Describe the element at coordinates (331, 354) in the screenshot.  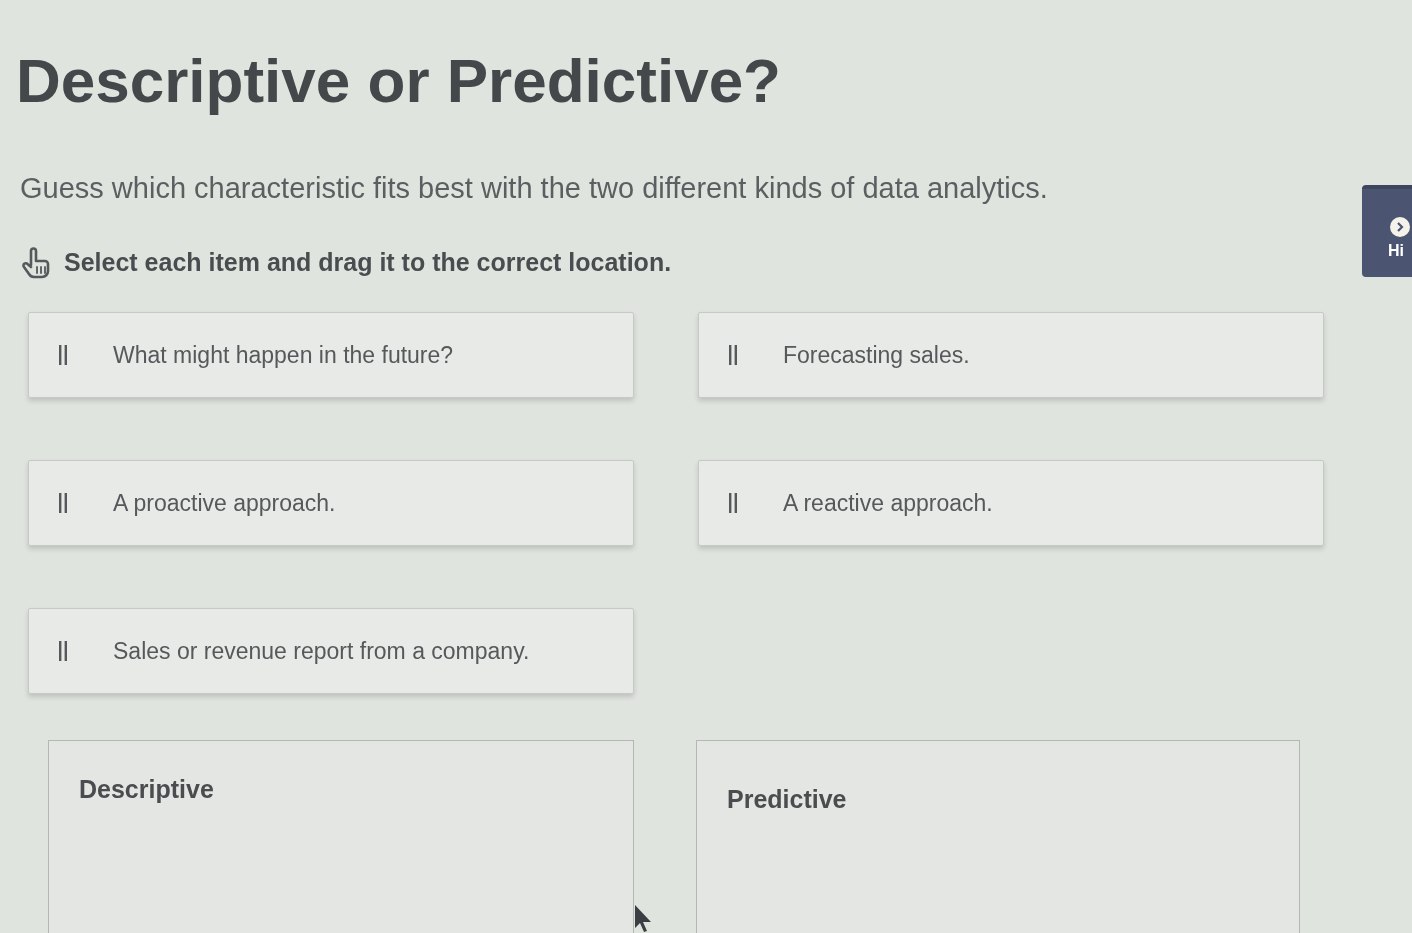
I see `draggable-item: What might happen in the future?` at that location.